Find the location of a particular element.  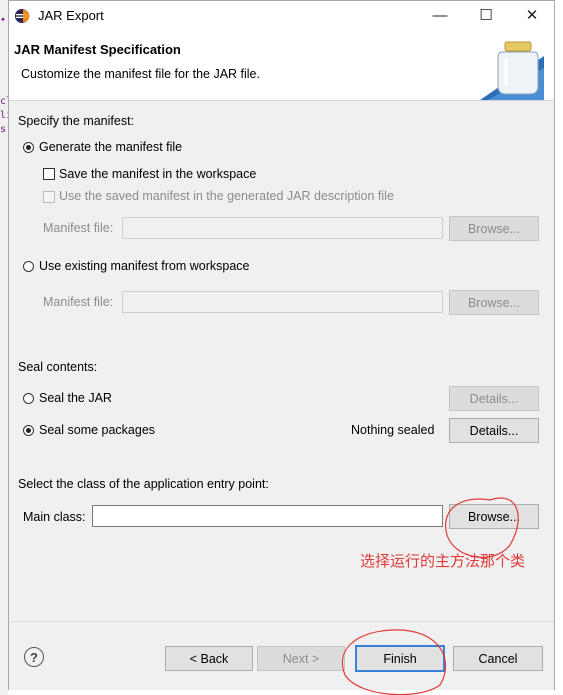

finish-button: Finish is located at coordinates (400, 658).